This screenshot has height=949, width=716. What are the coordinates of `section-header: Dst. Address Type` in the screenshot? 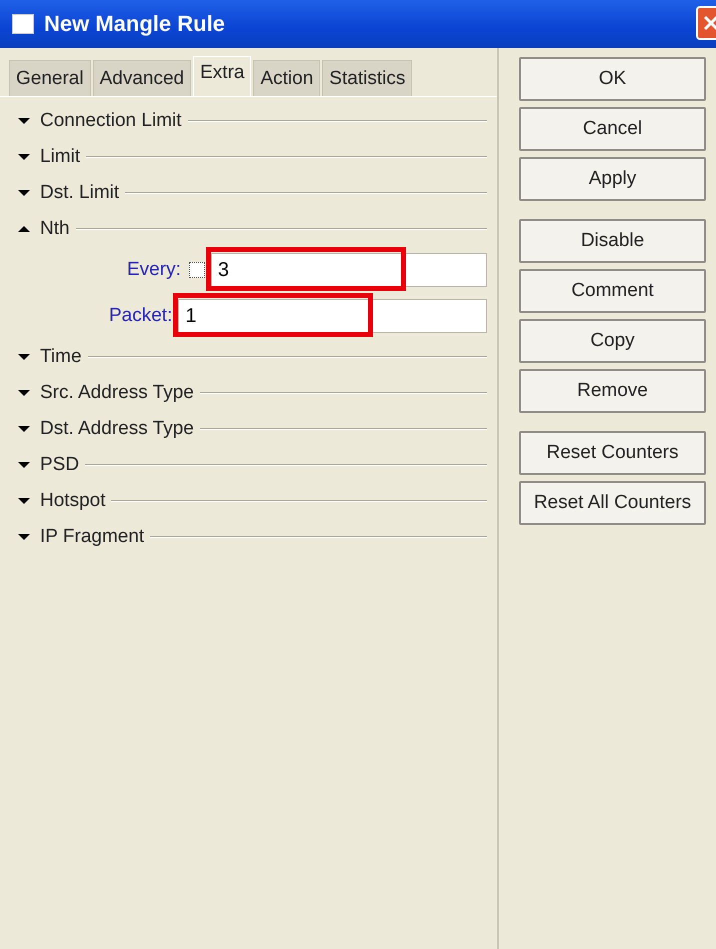 It's located at (117, 429).